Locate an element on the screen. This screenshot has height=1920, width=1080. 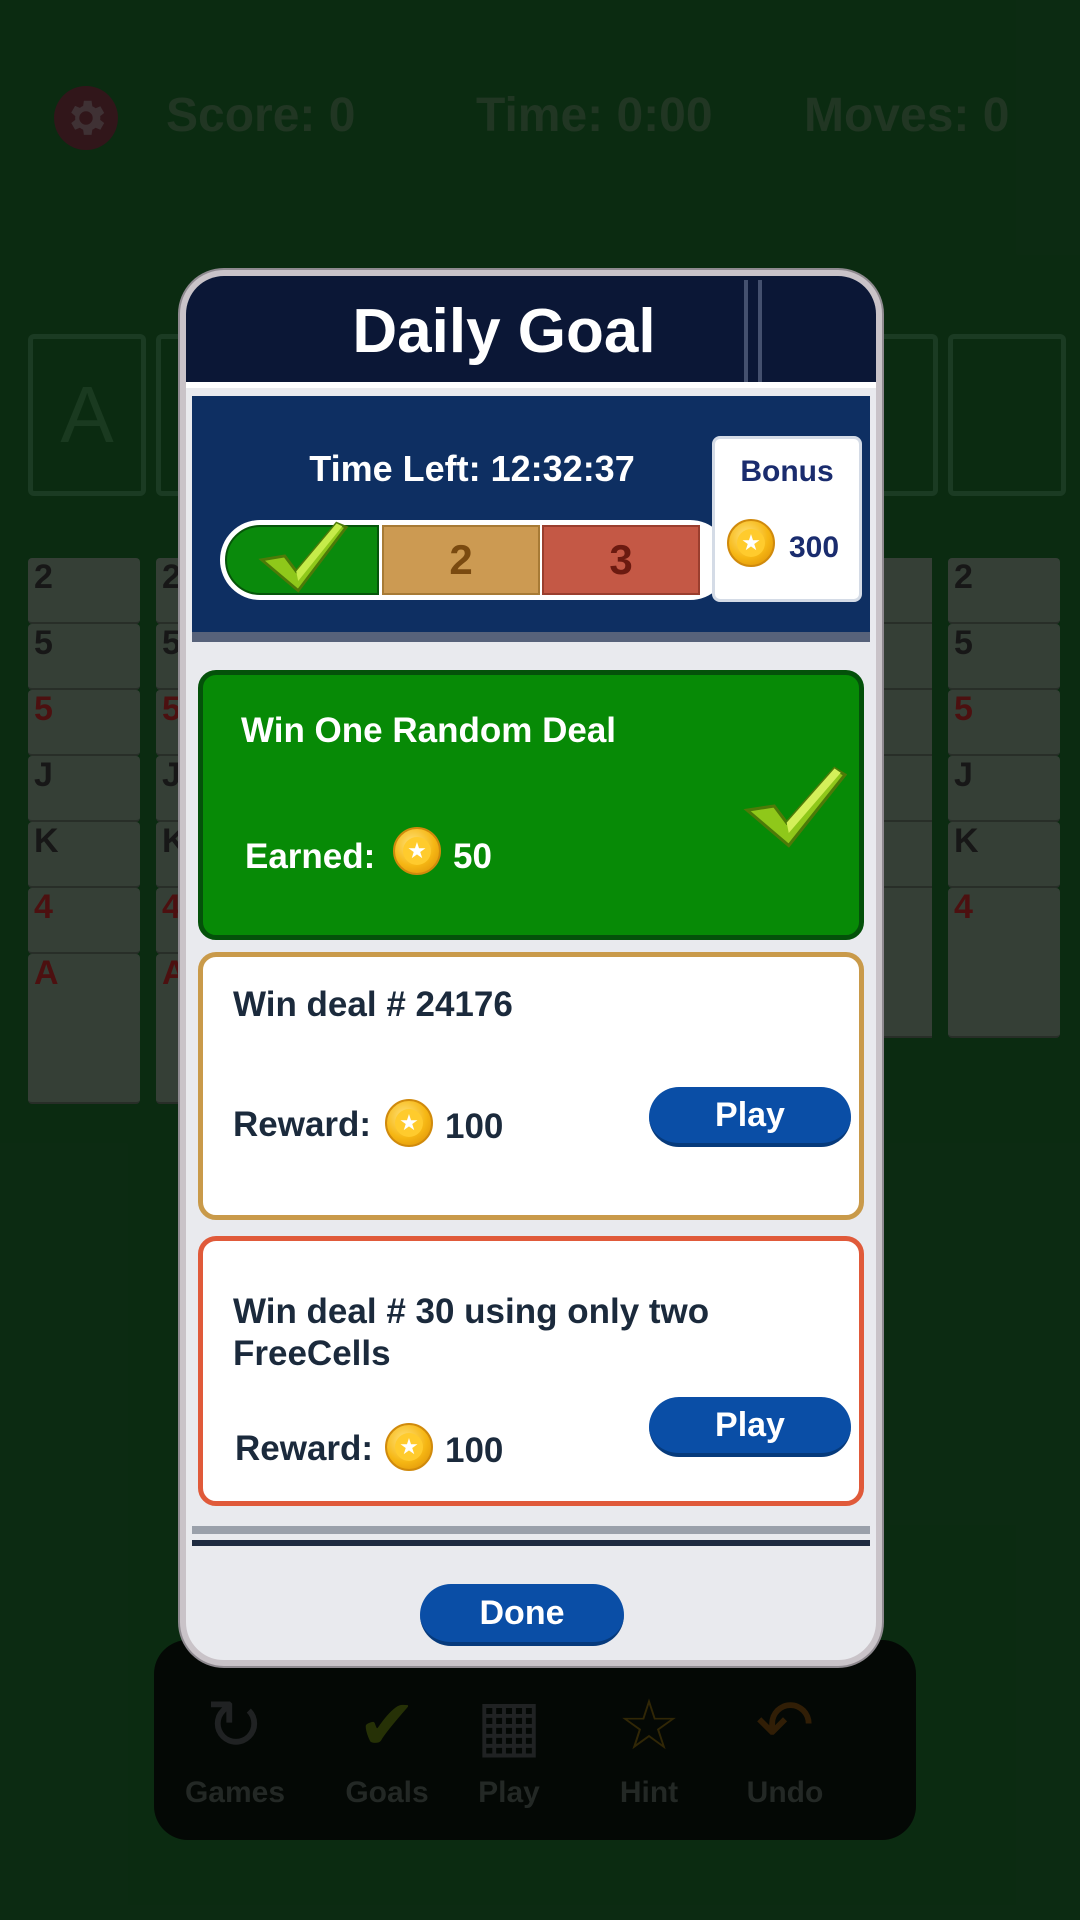
progress-step-3: 3 is located at coordinates (621, 560).